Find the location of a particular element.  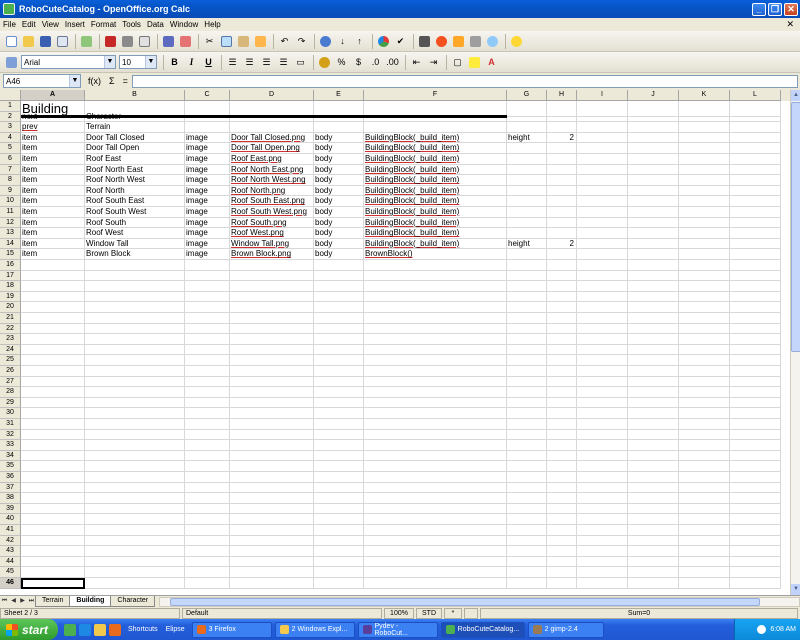

cell-j12 is located at coordinates (653, 223).